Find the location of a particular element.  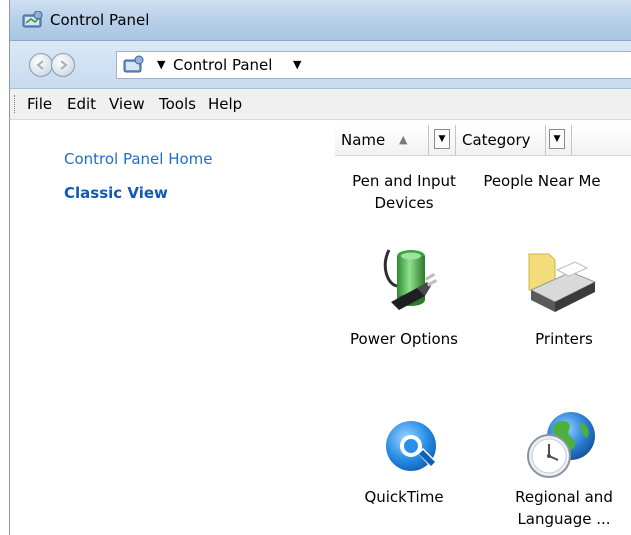

location-dropdown-icon: ▼ is located at coordinates (297, 64).